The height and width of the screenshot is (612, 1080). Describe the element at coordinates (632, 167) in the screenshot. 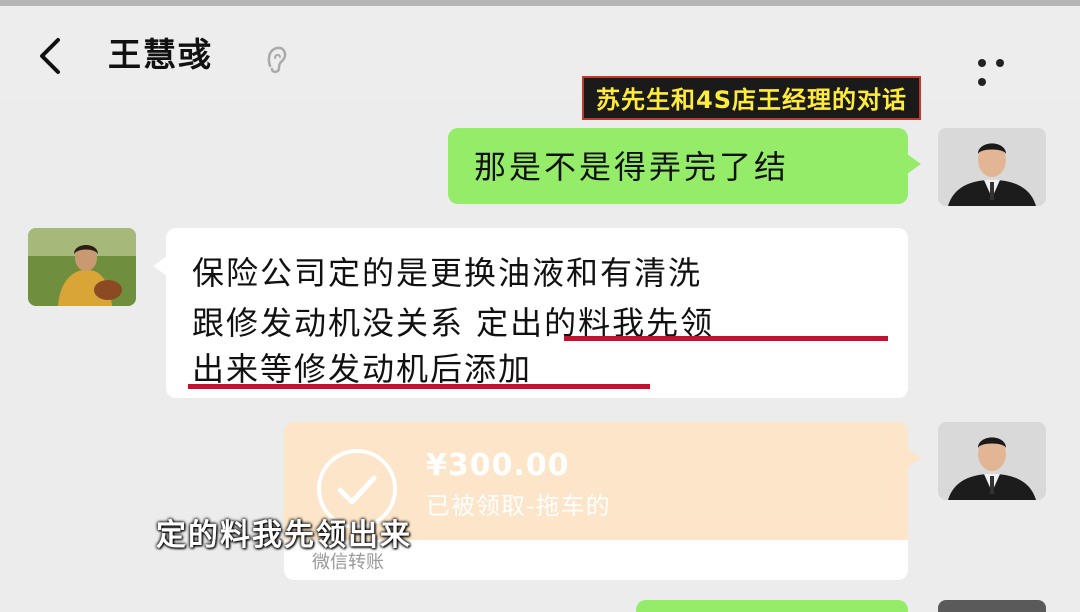

I see `message-text: 那是不是得弄完了结` at that location.